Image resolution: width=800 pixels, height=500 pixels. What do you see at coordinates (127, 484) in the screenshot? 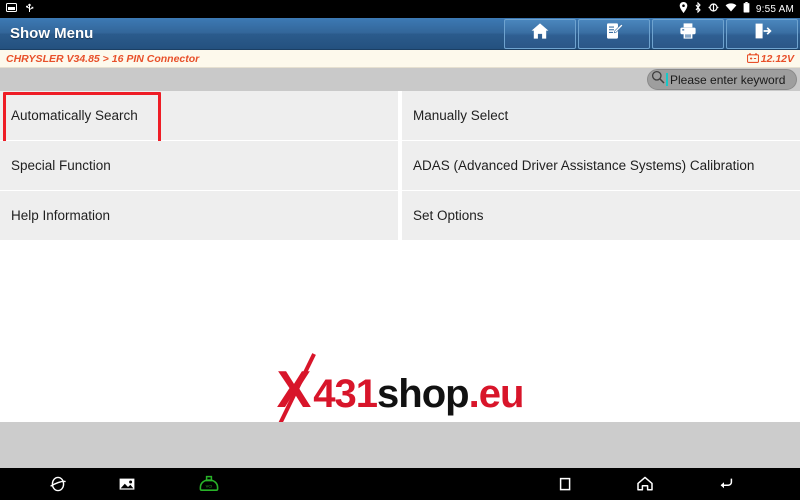
I see `gallery-icon` at bounding box center [127, 484].